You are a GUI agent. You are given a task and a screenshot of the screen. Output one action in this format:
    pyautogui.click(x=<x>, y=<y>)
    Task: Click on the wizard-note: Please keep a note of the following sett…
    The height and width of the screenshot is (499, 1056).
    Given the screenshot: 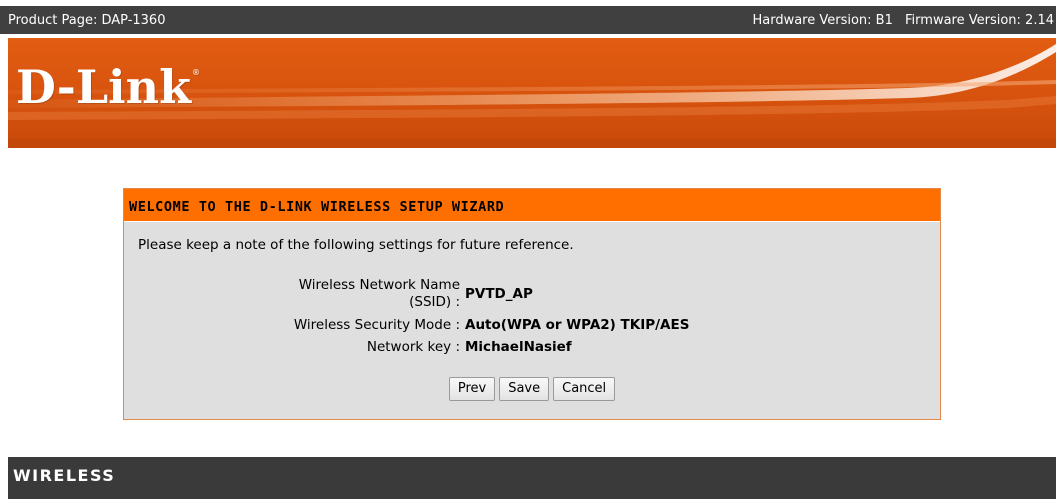 What is the action you would take?
    pyautogui.click(x=356, y=245)
    